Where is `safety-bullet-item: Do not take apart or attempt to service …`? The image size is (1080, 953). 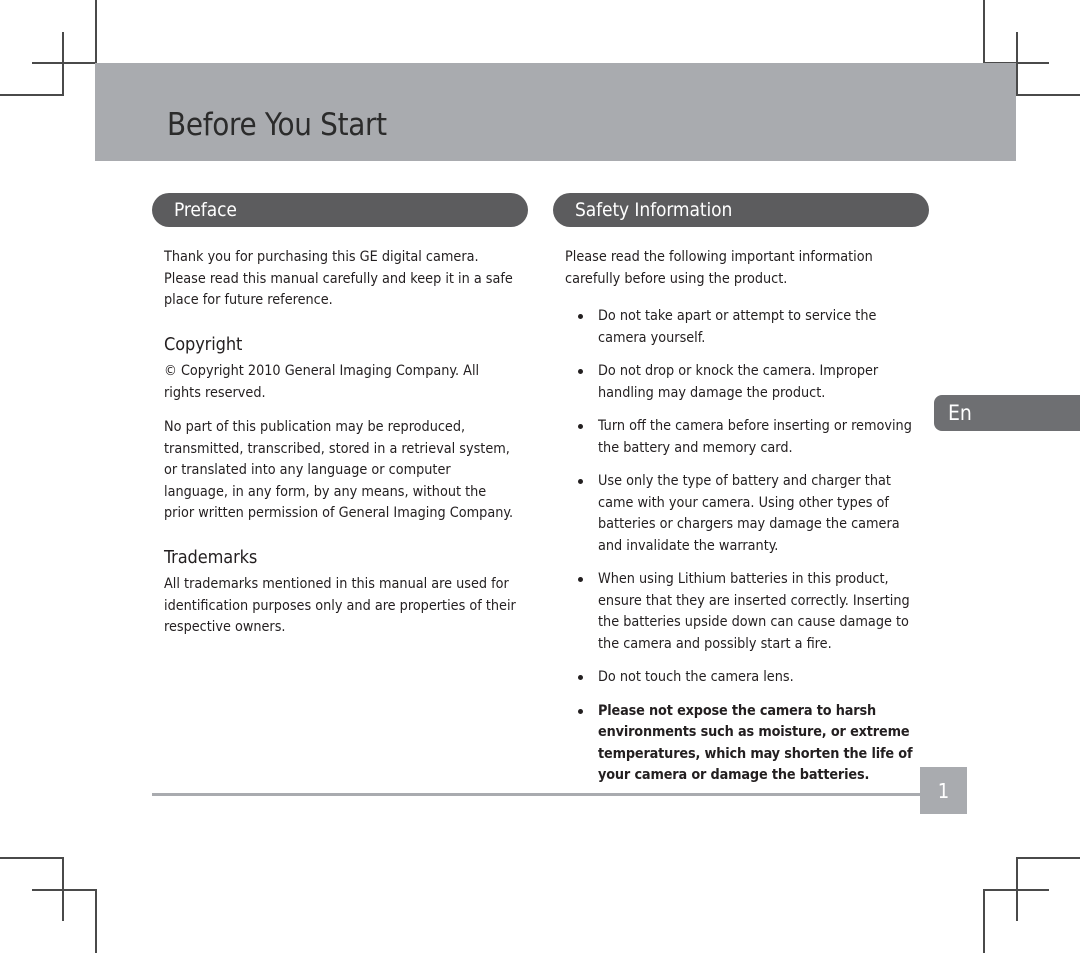
safety-bullet-item: Do not take apart or attempt to service … is located at coordinates (741, 327).